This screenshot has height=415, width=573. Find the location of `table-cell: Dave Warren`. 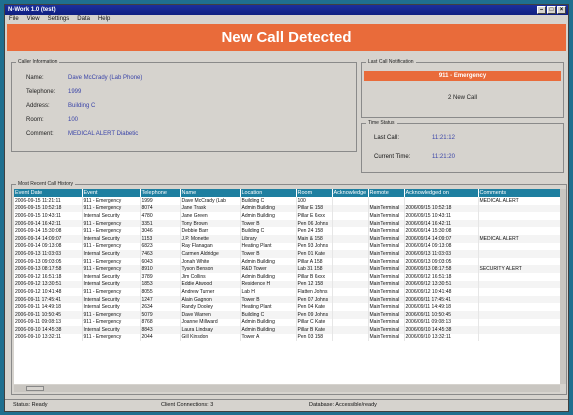

table-cell: Dave Warren is located at coordinates (210, 314).